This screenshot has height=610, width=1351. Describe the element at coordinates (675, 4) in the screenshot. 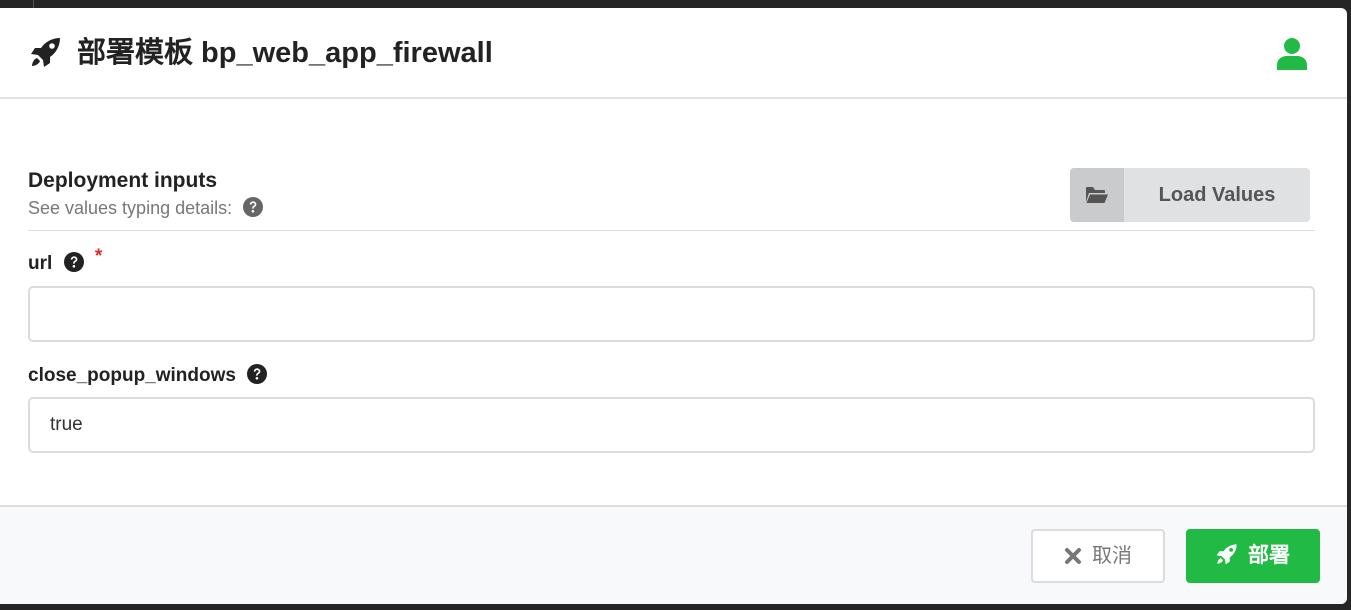

I see `page-backdrop` at that location.